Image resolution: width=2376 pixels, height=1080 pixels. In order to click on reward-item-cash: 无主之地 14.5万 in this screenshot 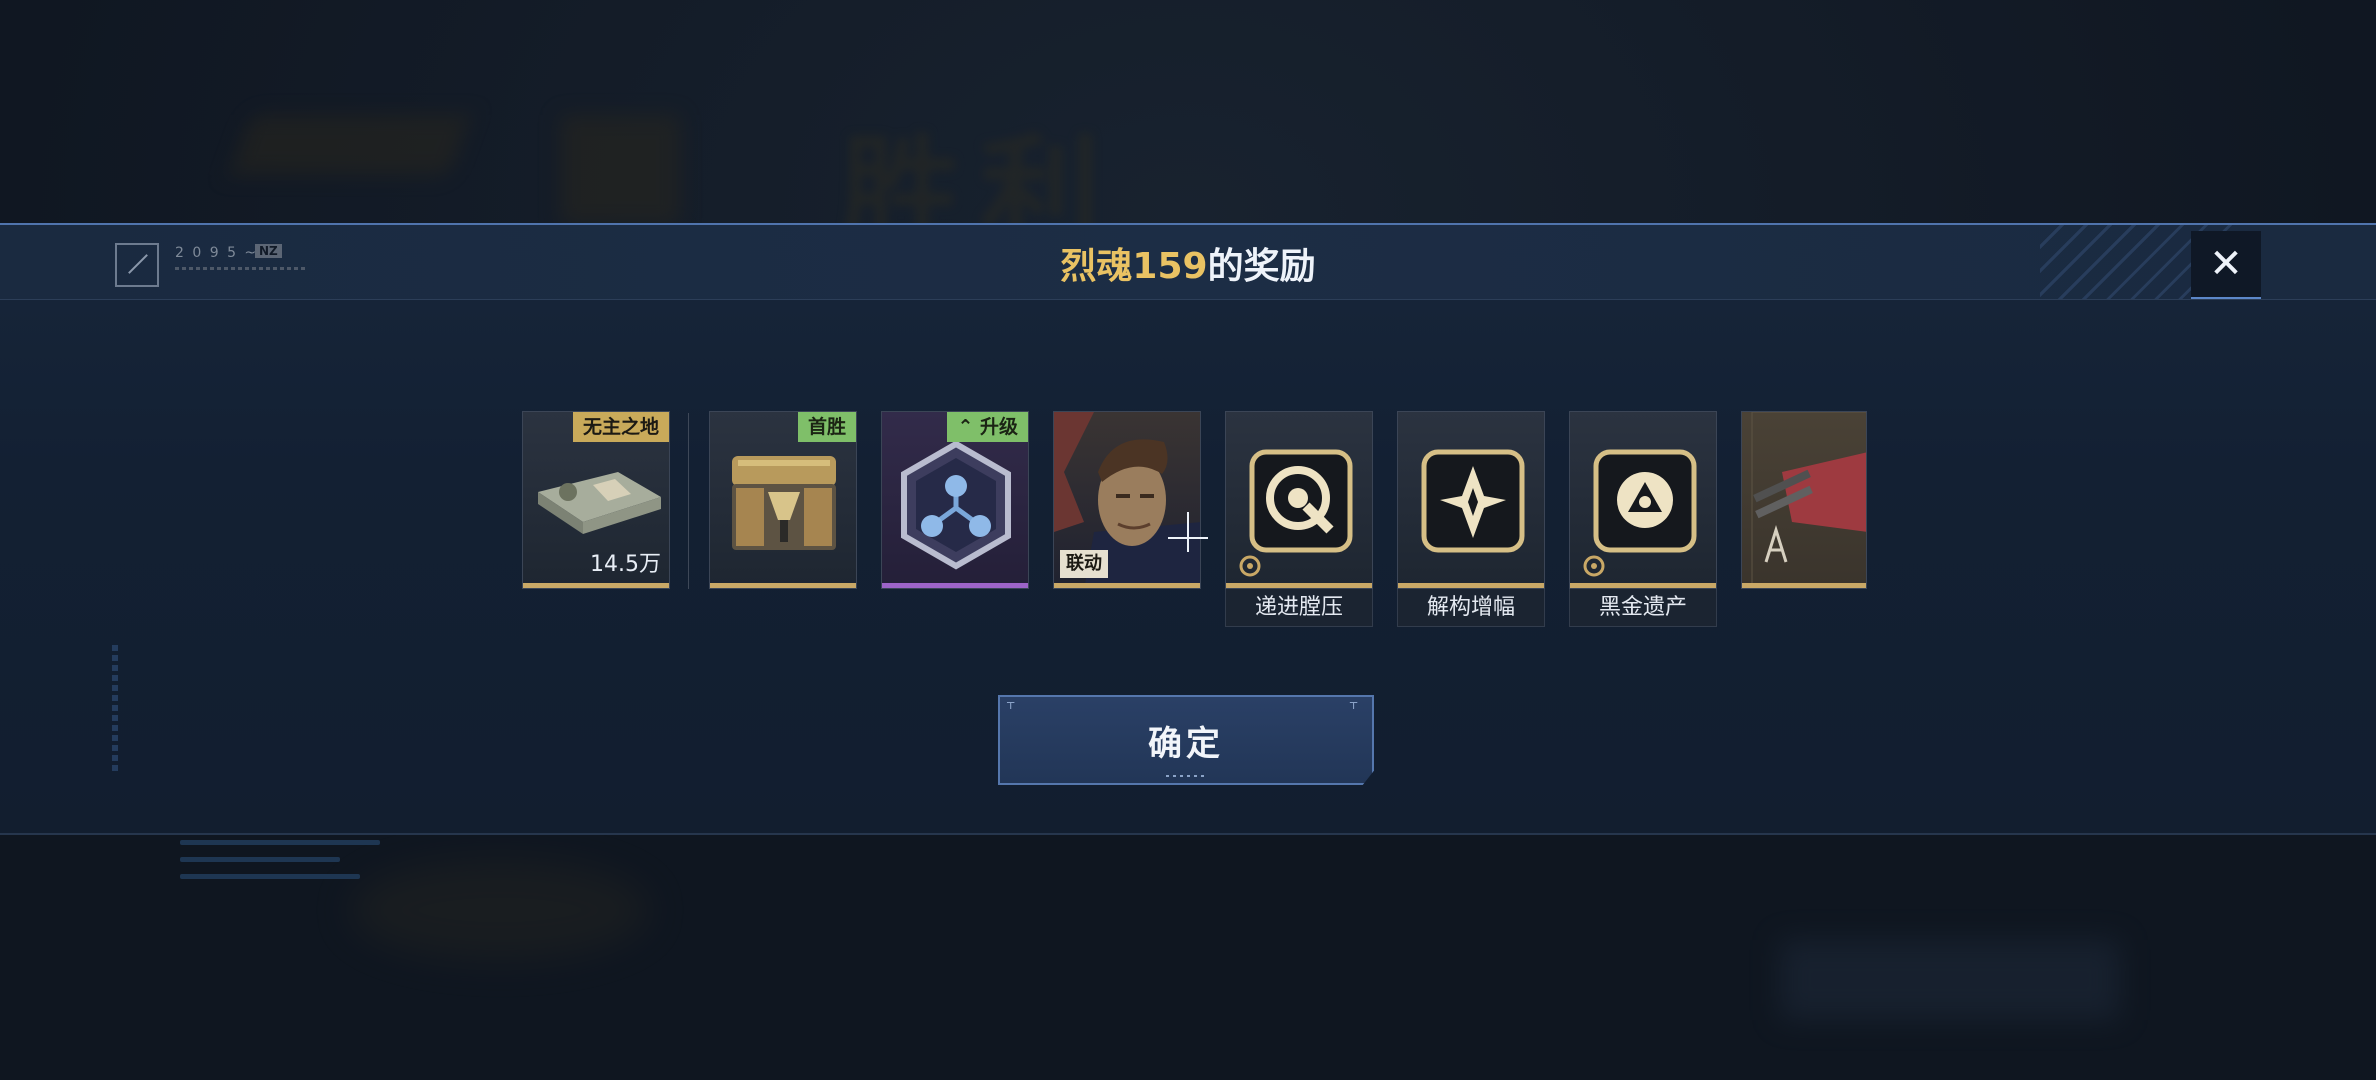, I will do `click(596, 500)`.